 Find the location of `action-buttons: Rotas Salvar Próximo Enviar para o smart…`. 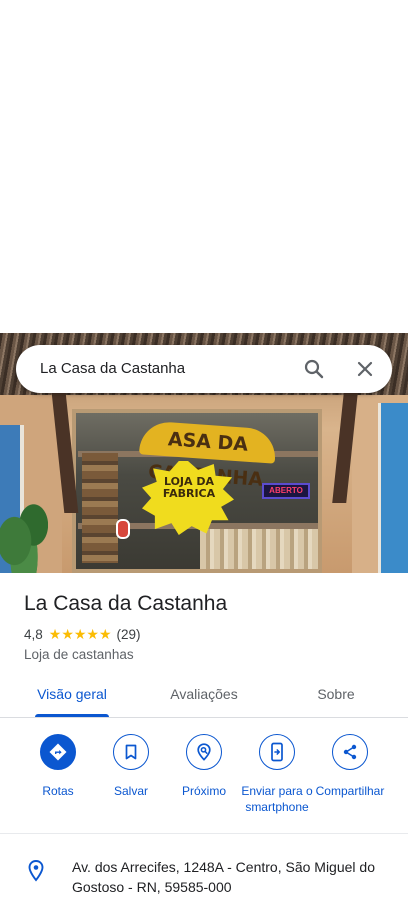

action-buttons: Rotas Salvar Próximo Enviar para o smart… is located at coordinates (204, 776).